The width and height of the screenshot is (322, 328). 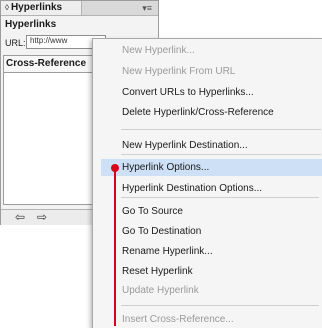 I want to click on panel-title: Hyperlinks, so click(x=31, y=24).